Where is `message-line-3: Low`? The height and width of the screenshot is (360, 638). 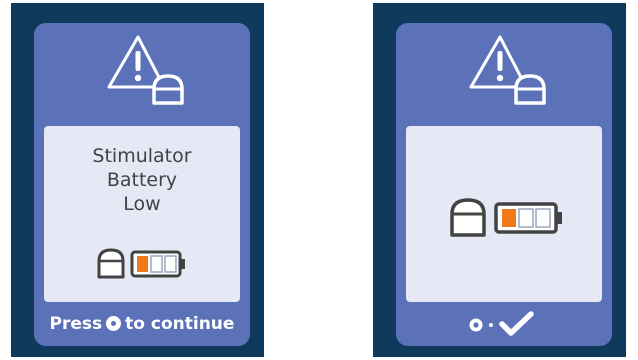 message-line-3: Low is located at coordinates (142, 204).